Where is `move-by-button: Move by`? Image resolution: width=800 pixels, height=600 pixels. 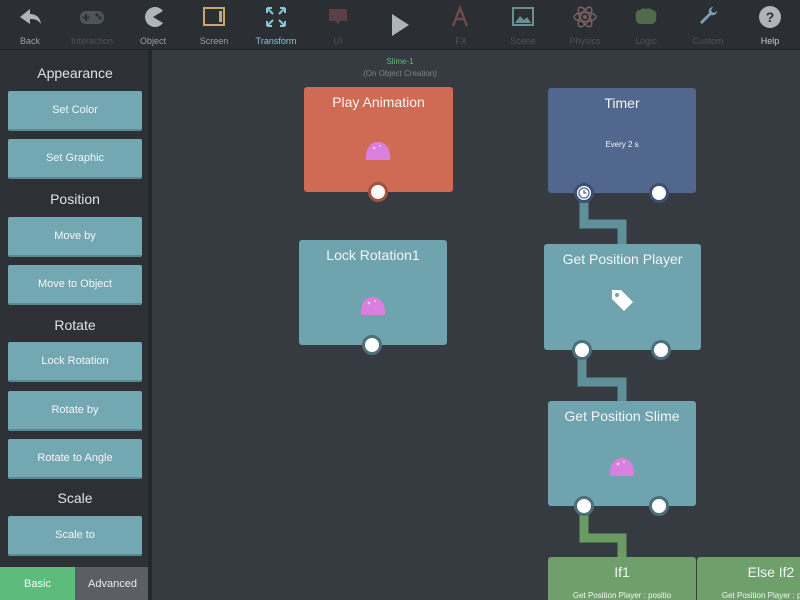 move-by-button: Move by is located at coordinates (75, 237).